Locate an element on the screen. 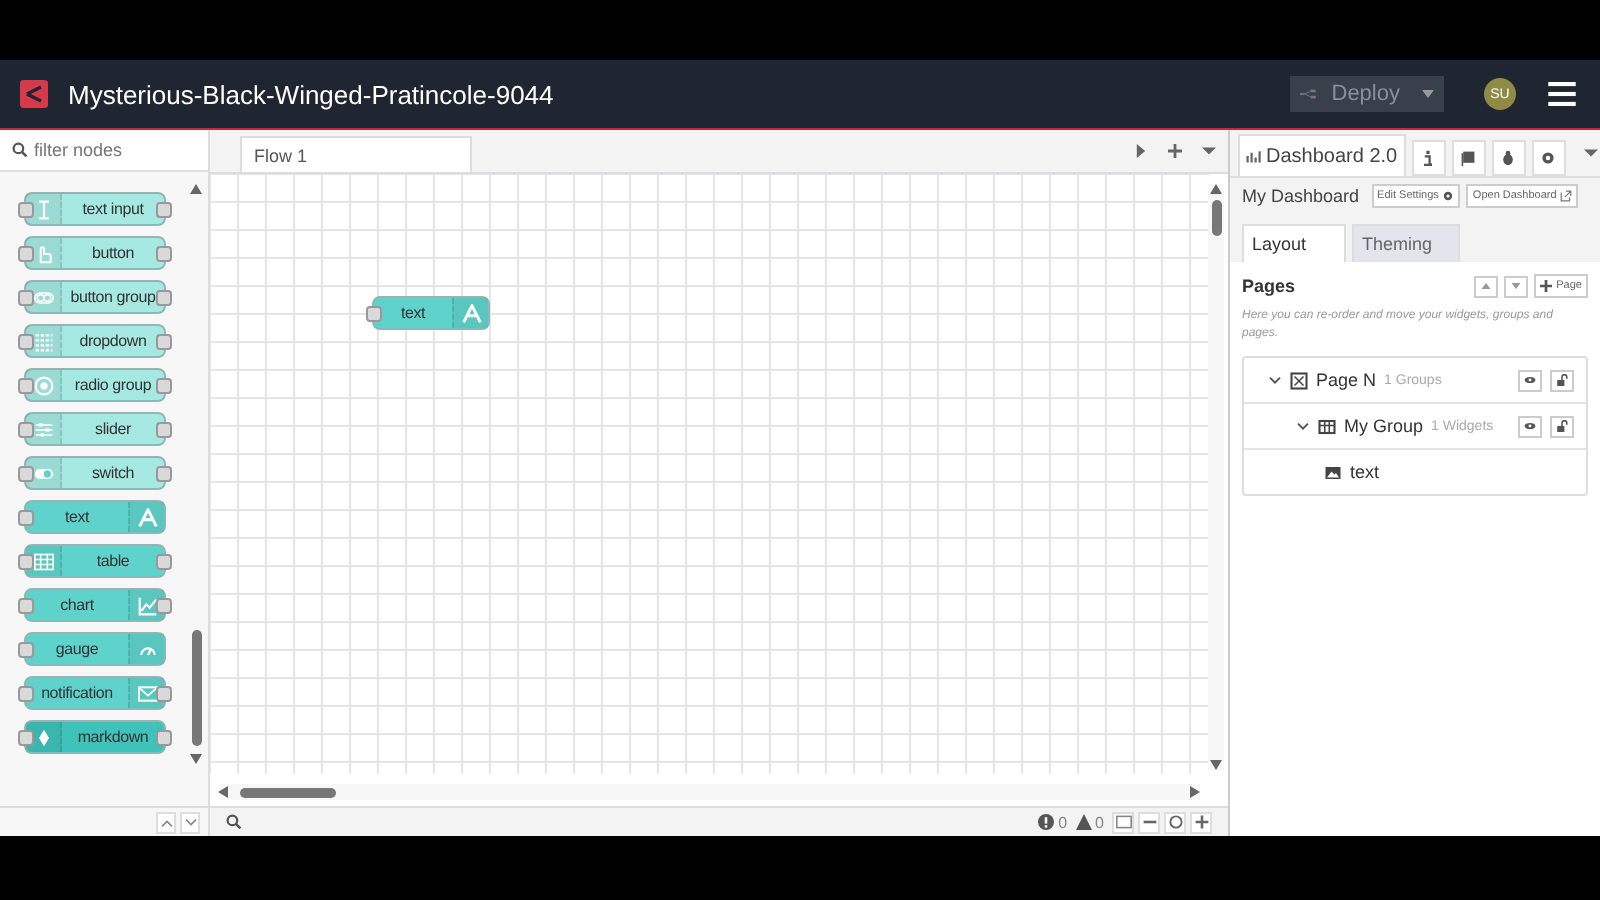  section-title: Pages is located at coordinates (1269, 286).